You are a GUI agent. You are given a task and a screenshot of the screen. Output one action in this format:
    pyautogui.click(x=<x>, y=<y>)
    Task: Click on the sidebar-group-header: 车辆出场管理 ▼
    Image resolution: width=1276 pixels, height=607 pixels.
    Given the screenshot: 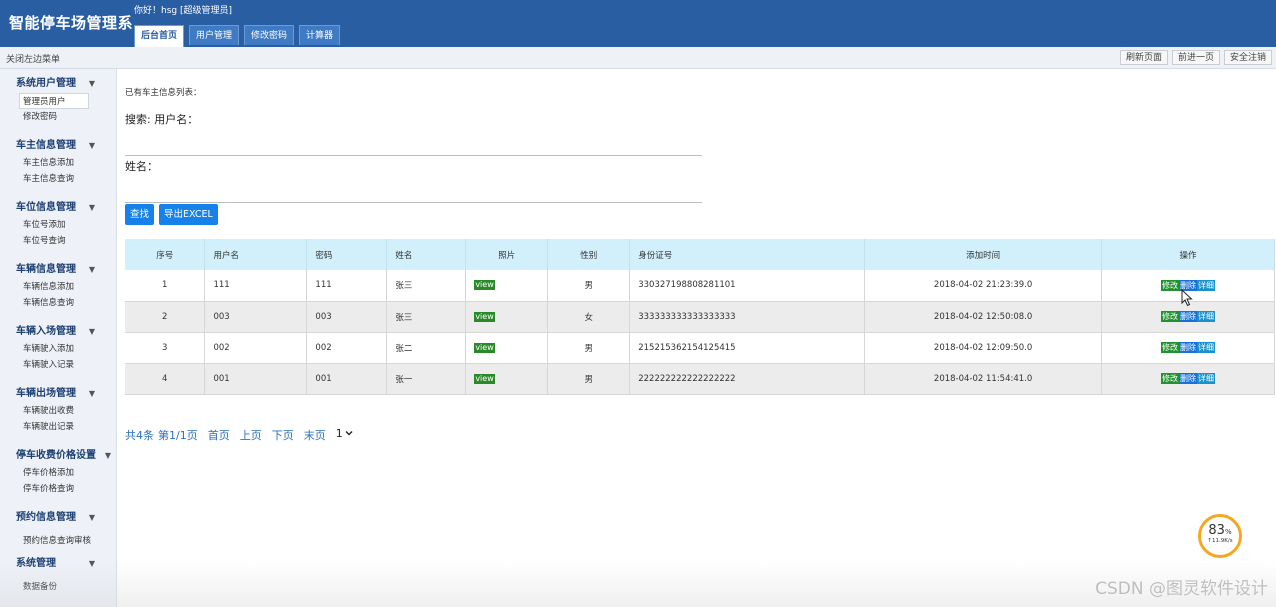 What is the action you would take?
    pyautogui.click(x=58, y=394)
    